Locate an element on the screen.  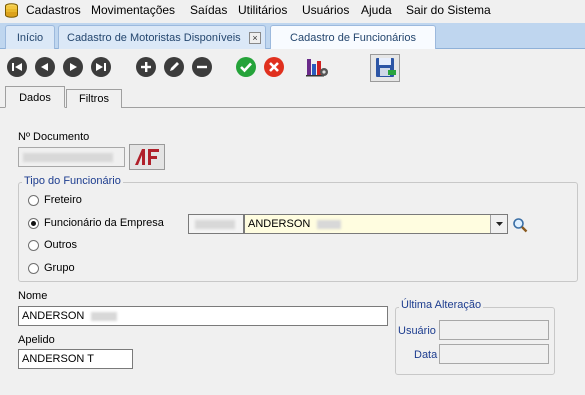
previous-record-icon is located at coordinates (44, 67).